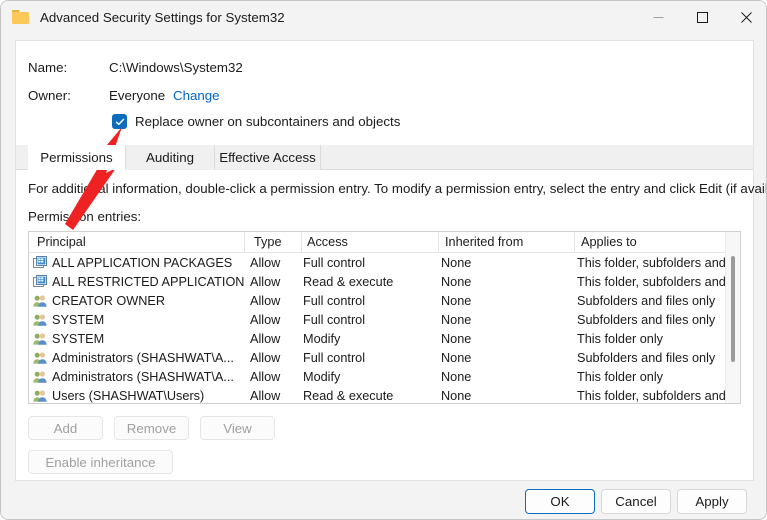 This screenshot has width=767, height=520. I want to click on owner-value: Everyone, so click(137, 95).